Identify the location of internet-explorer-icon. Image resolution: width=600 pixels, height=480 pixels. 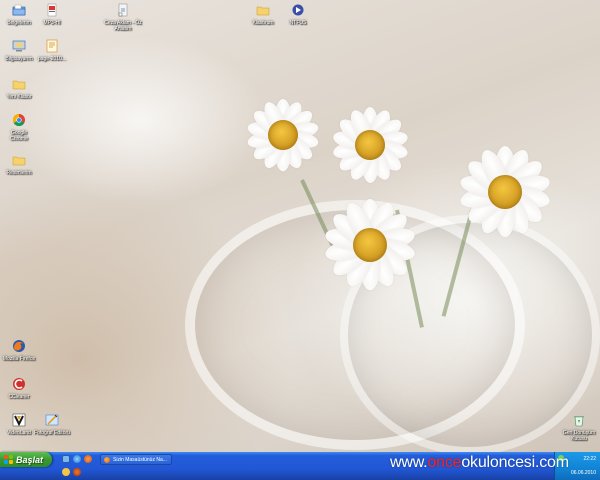
(77, 459).